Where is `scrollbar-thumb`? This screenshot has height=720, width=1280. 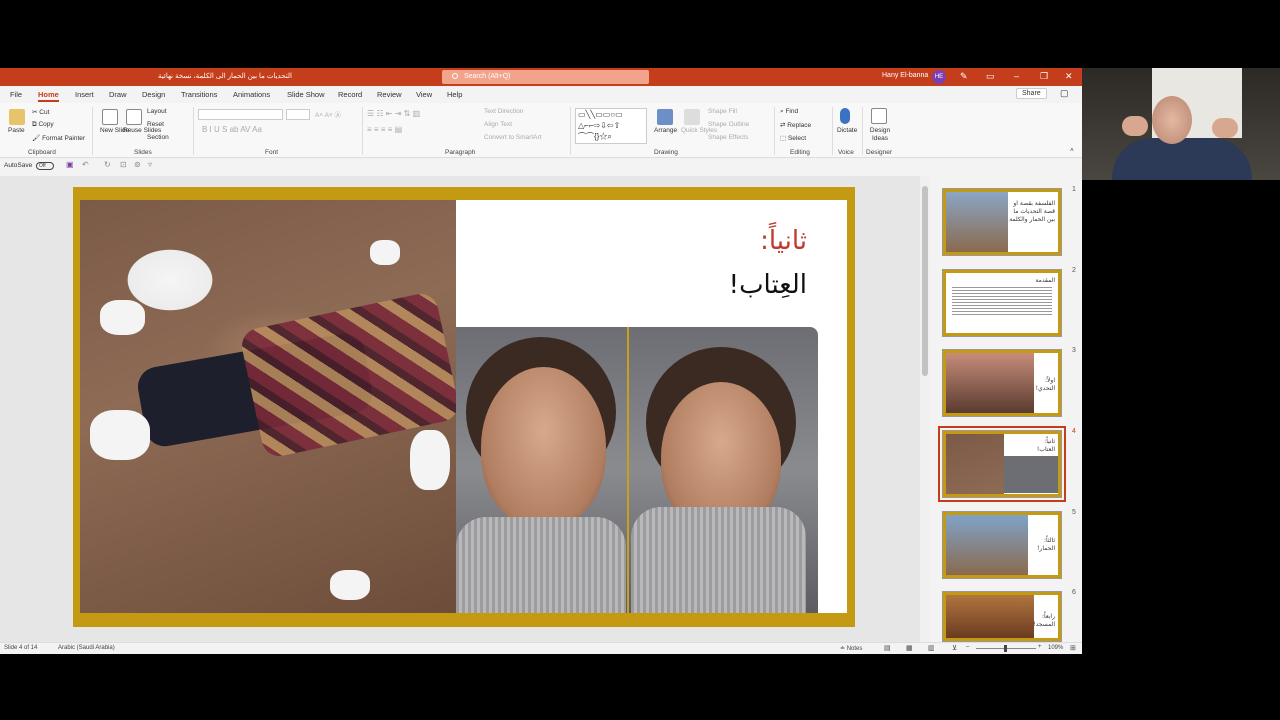 scrollbar-thumb is located at coordinates (925, 281).